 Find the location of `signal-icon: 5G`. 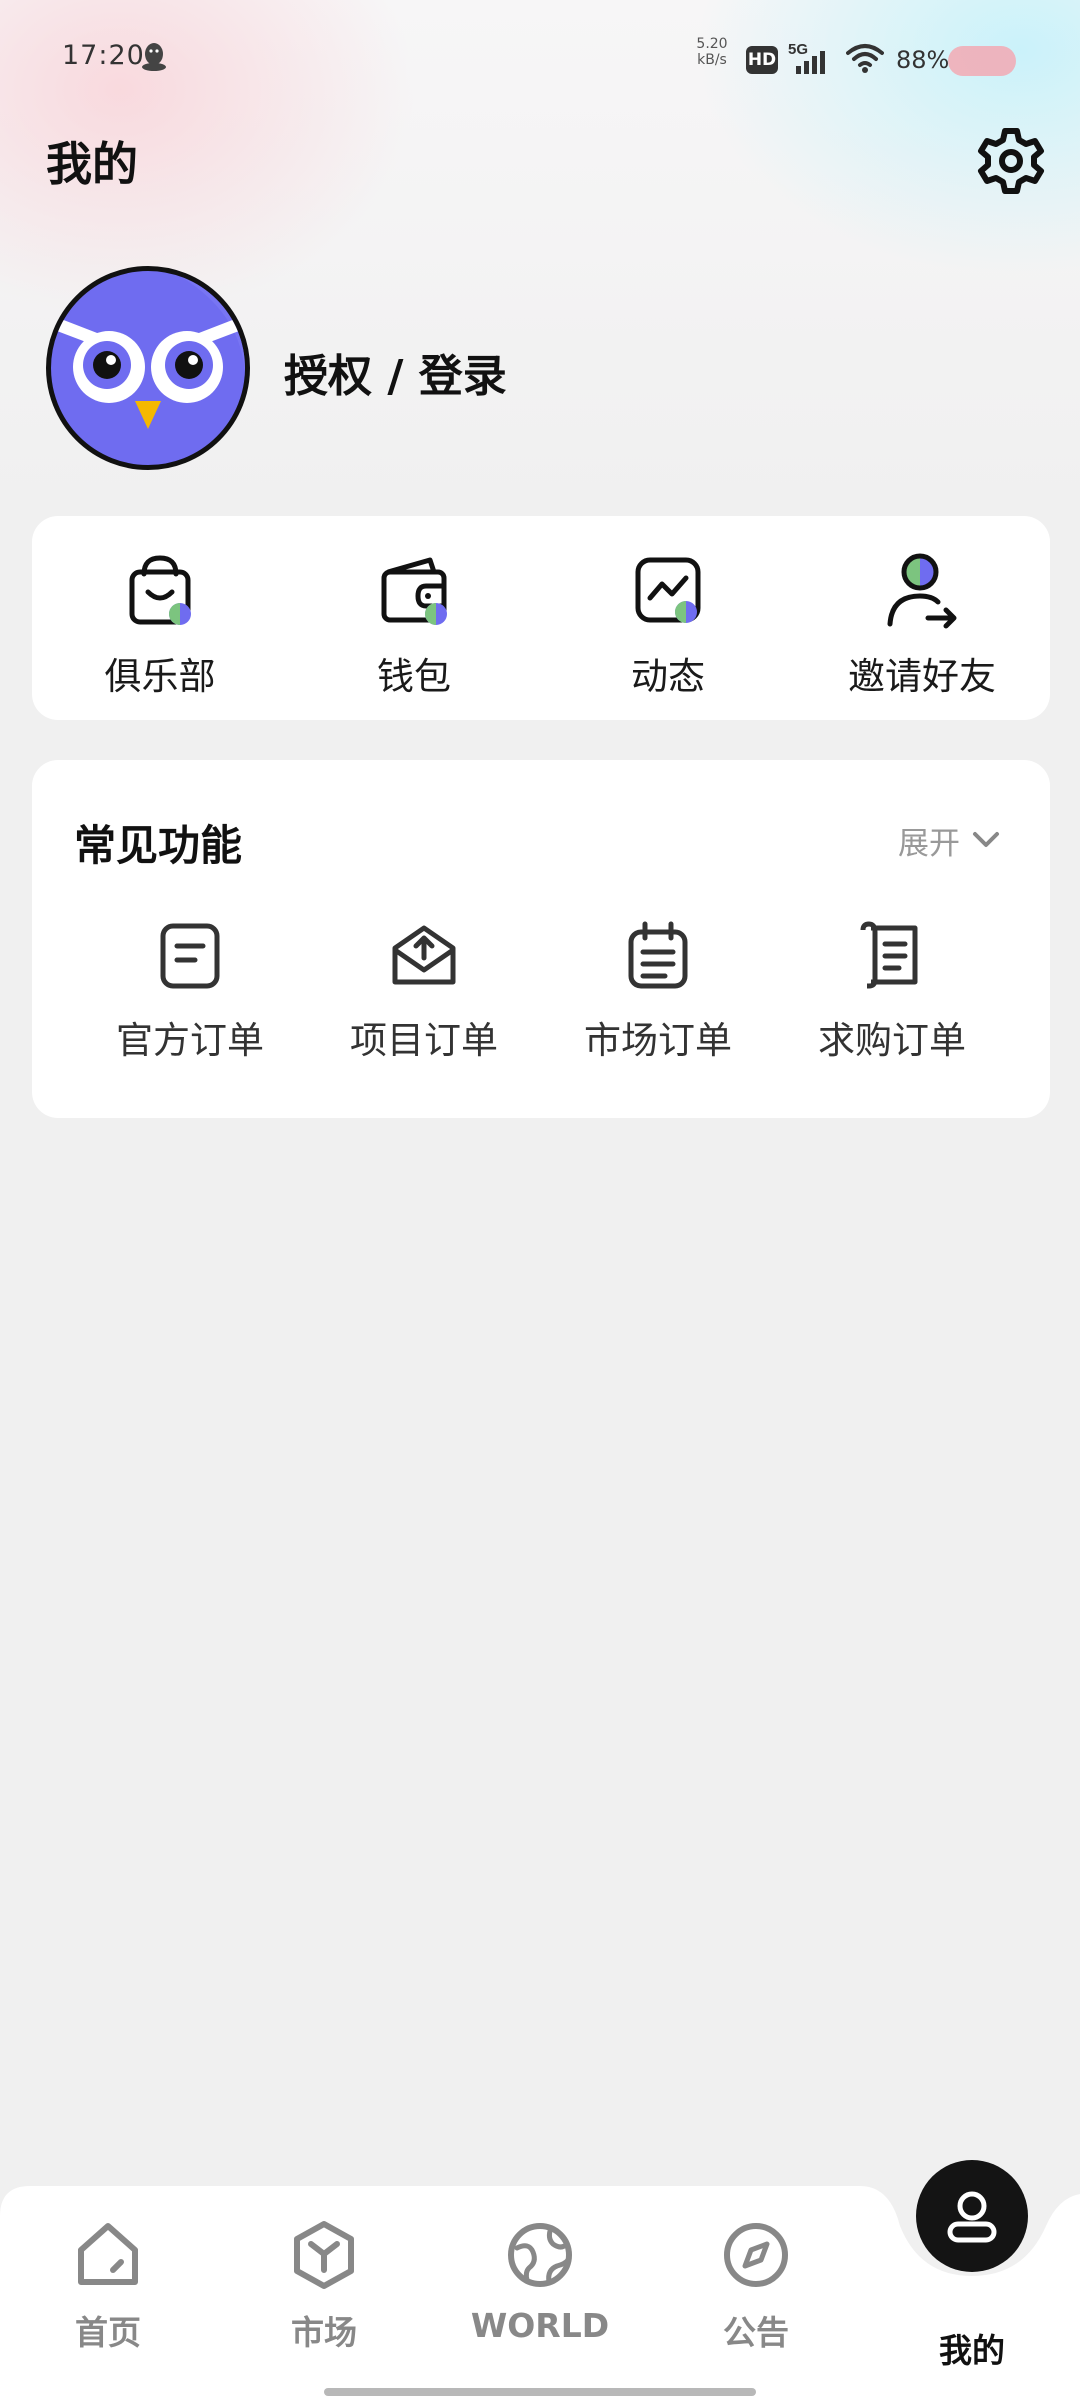

signal-icon: 5G is located at coordinates (806, 57).